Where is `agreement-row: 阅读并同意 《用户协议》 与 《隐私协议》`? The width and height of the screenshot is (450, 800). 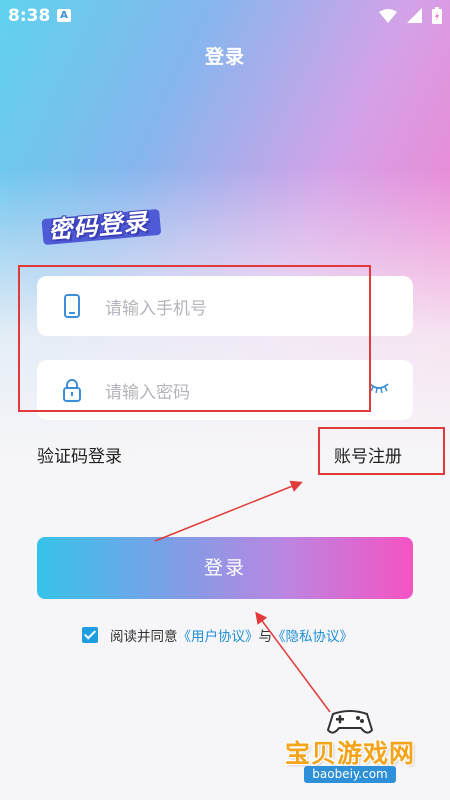 agreement-row: 阅读并同意 《用户协议》 与 《隐私协议》 is located at coordinates (217, 635).